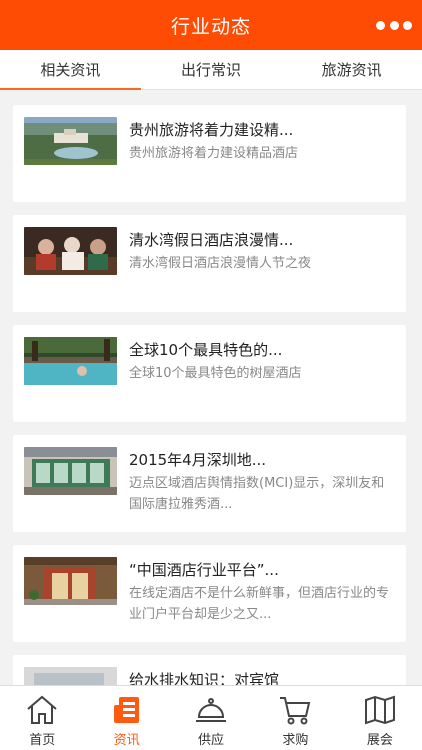 The width and height of the screenshot is (422, 750). What do you see at coordinates (295, 711) in the screenshot?
I see `cart-icon` at bounding box center [295, 711].